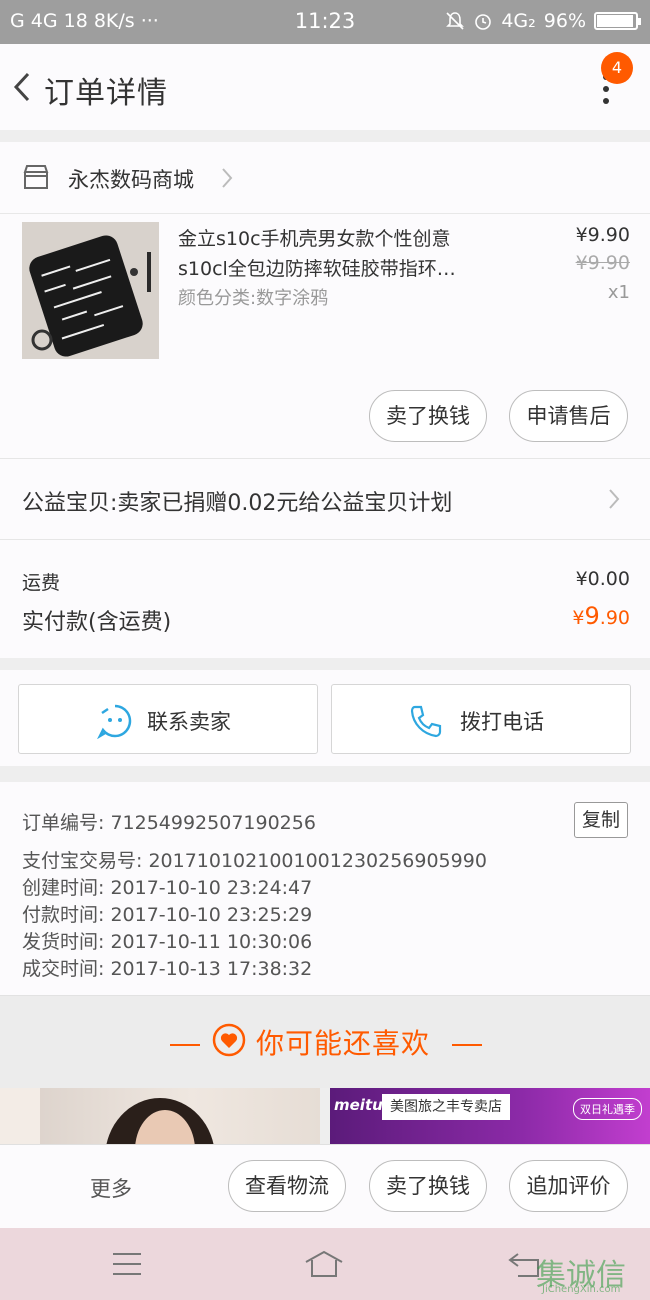  What do you see at coordinates (325, 599) in the screenshot?
I see `price-summary: 运费 ¥0.00 实付款(含运费) ¥9.90` at bounding box center [325, 599].